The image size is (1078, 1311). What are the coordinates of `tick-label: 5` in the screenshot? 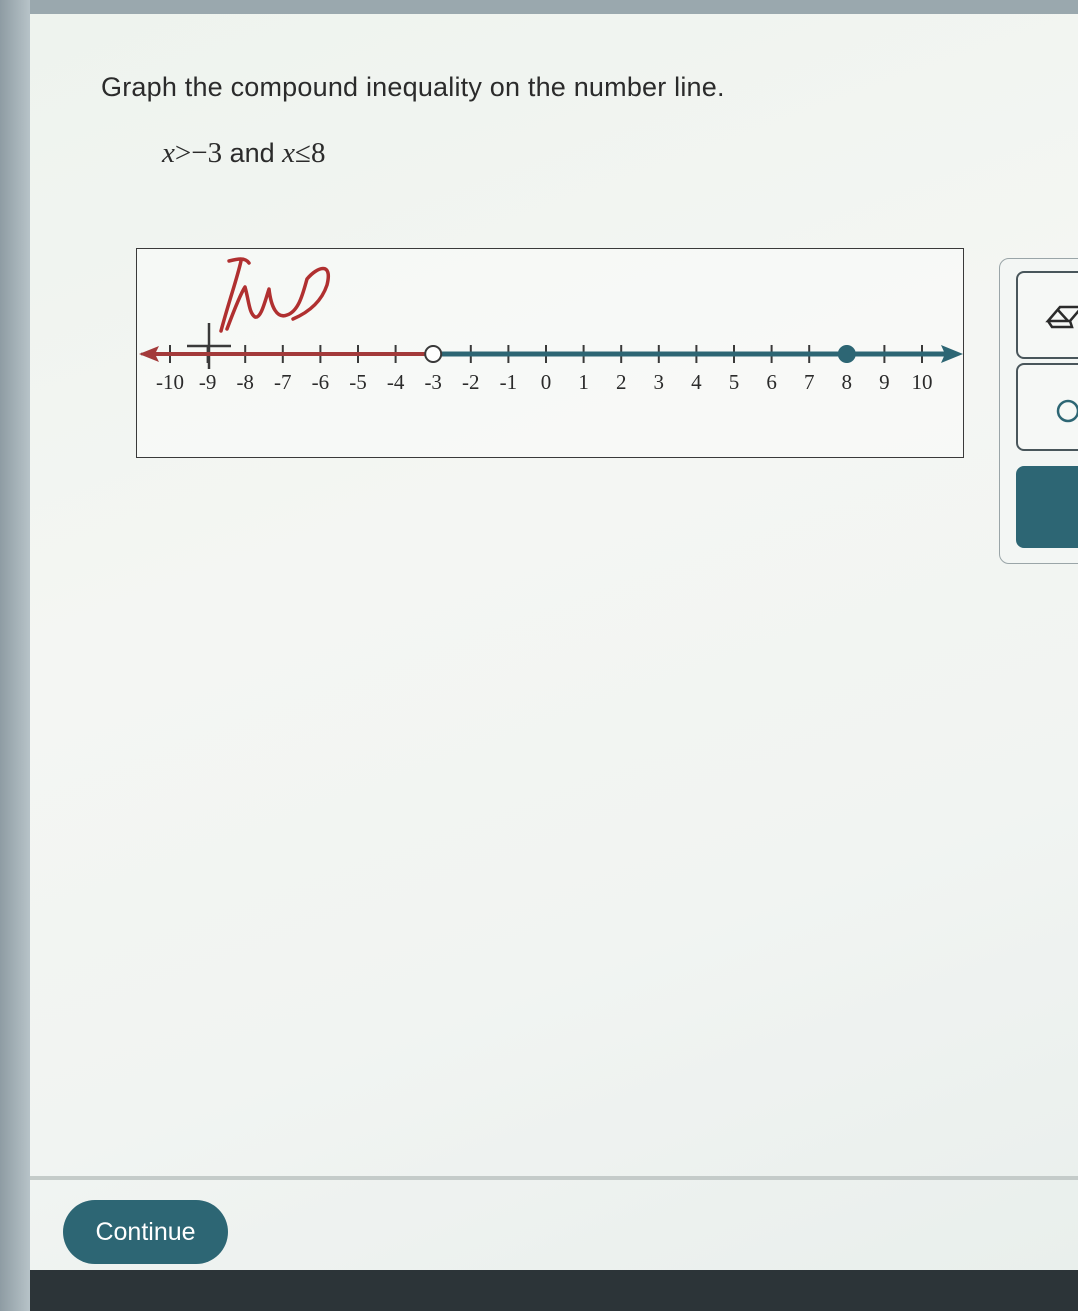 It's located at (734, 382).